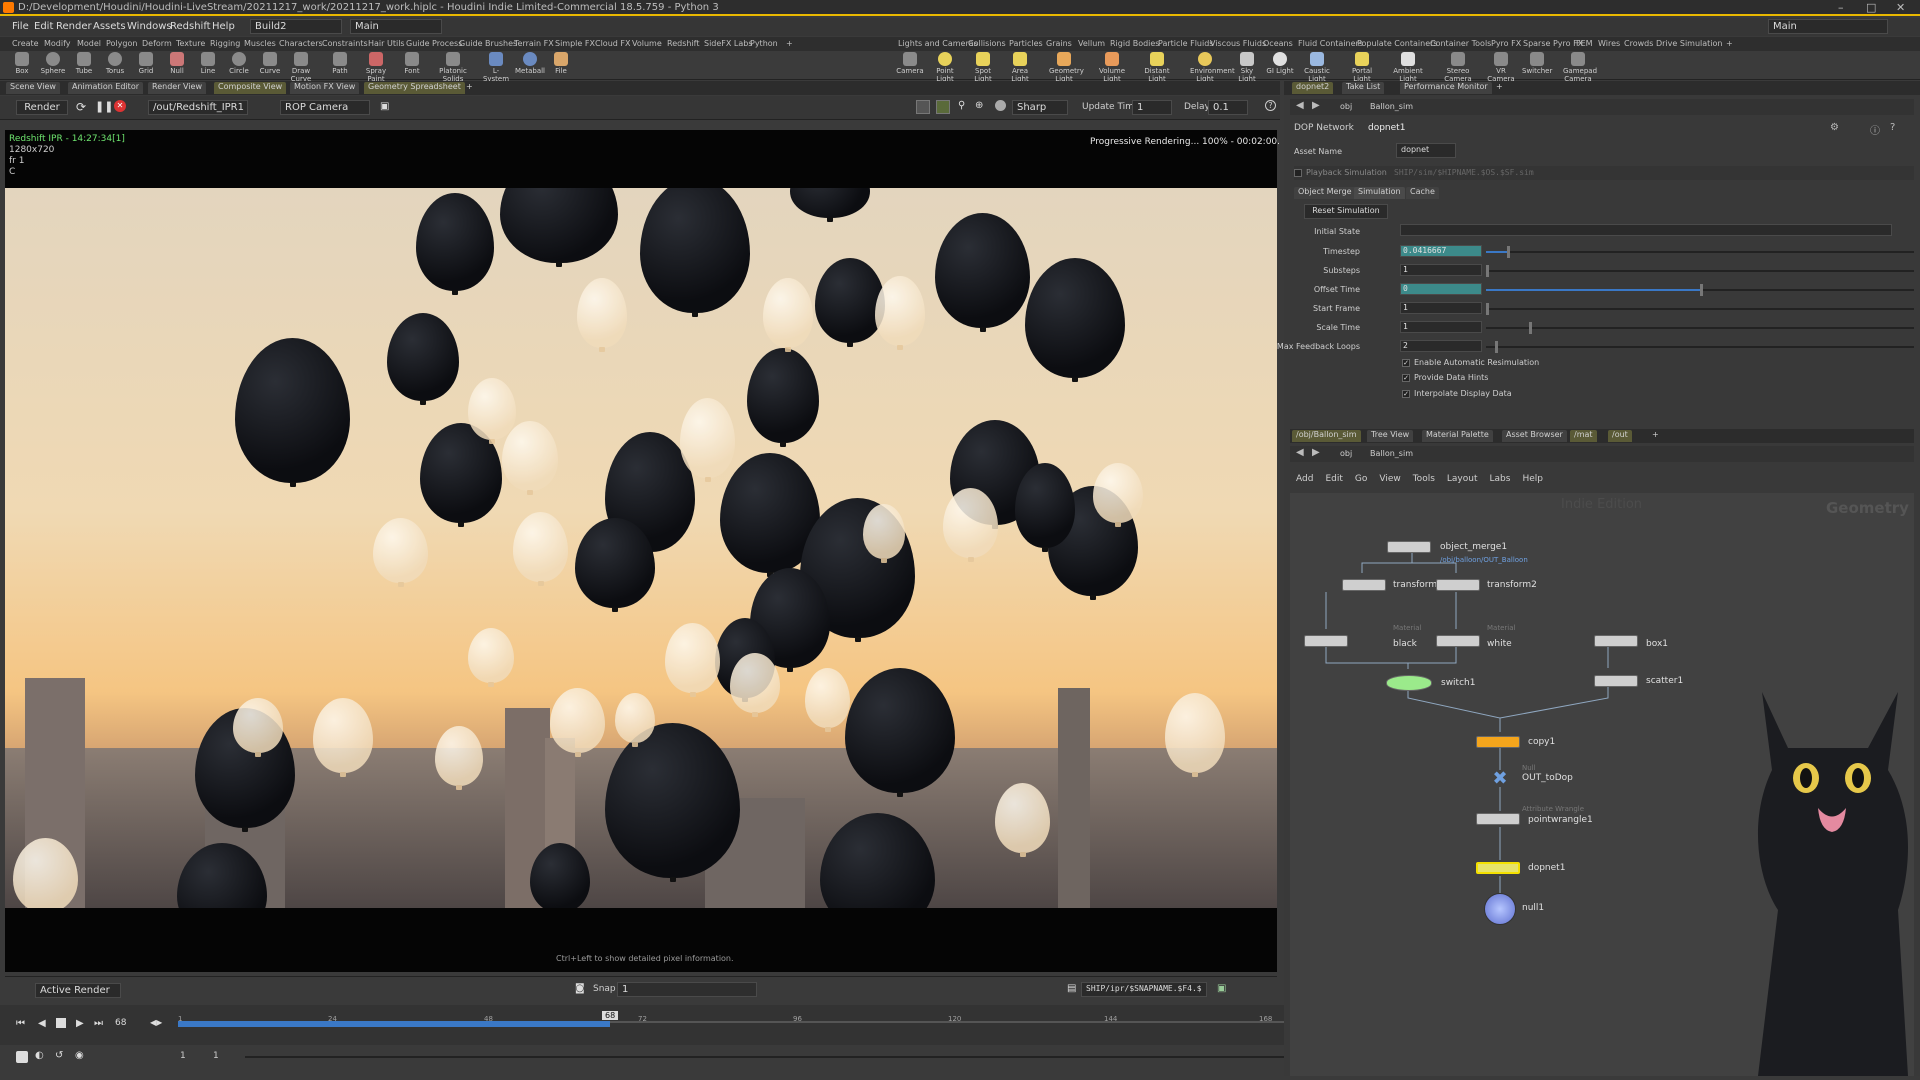  Describe the element at coordinates (121, 43) in the screenshot. I see `shelf-tab: Polygon` at that location.